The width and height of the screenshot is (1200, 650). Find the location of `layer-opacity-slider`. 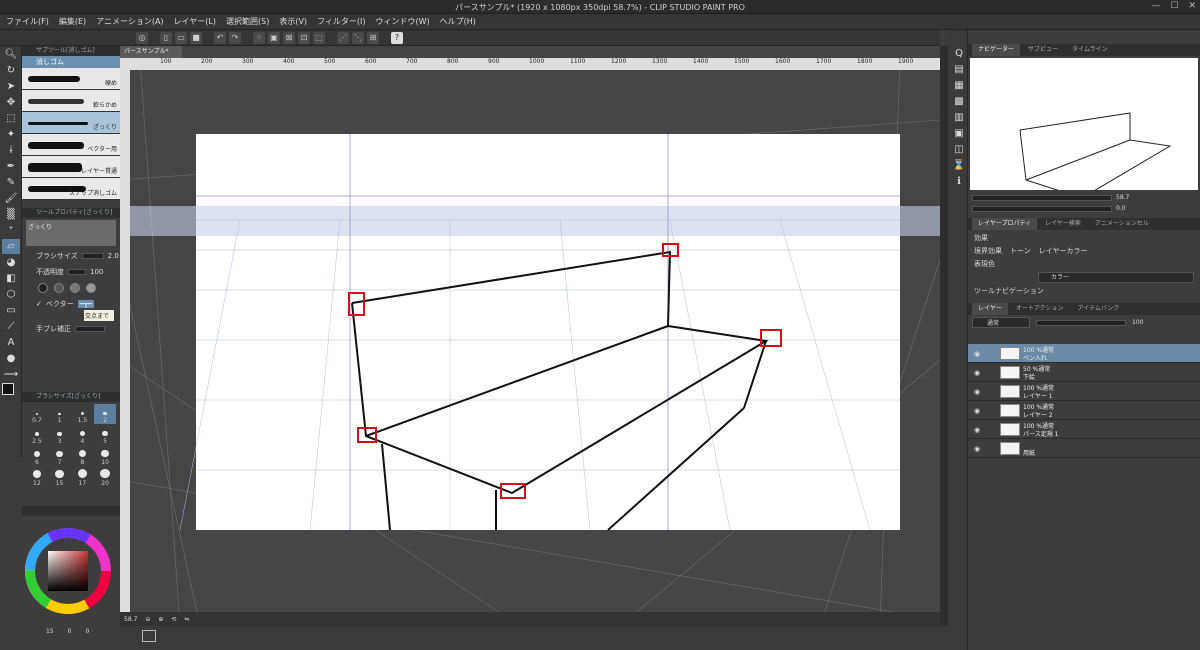

layer-opacity-slider is located at coordinates (1081, 322).